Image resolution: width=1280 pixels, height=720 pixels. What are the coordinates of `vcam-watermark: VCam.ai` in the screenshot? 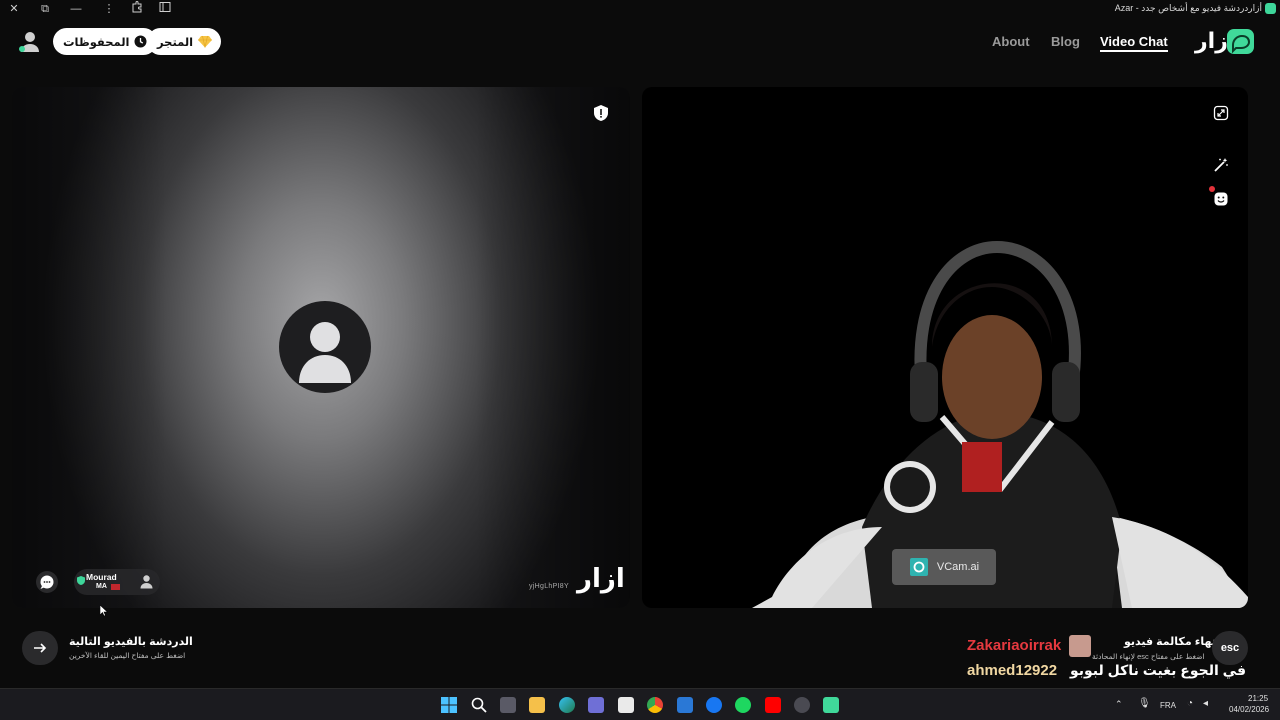 It's located at (944, 567).